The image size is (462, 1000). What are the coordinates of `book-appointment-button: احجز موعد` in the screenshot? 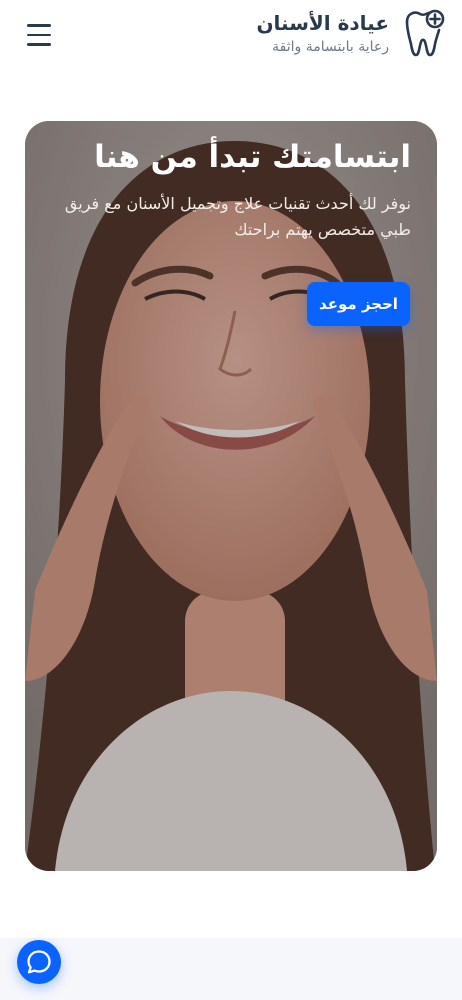 It's located at (358, 304).